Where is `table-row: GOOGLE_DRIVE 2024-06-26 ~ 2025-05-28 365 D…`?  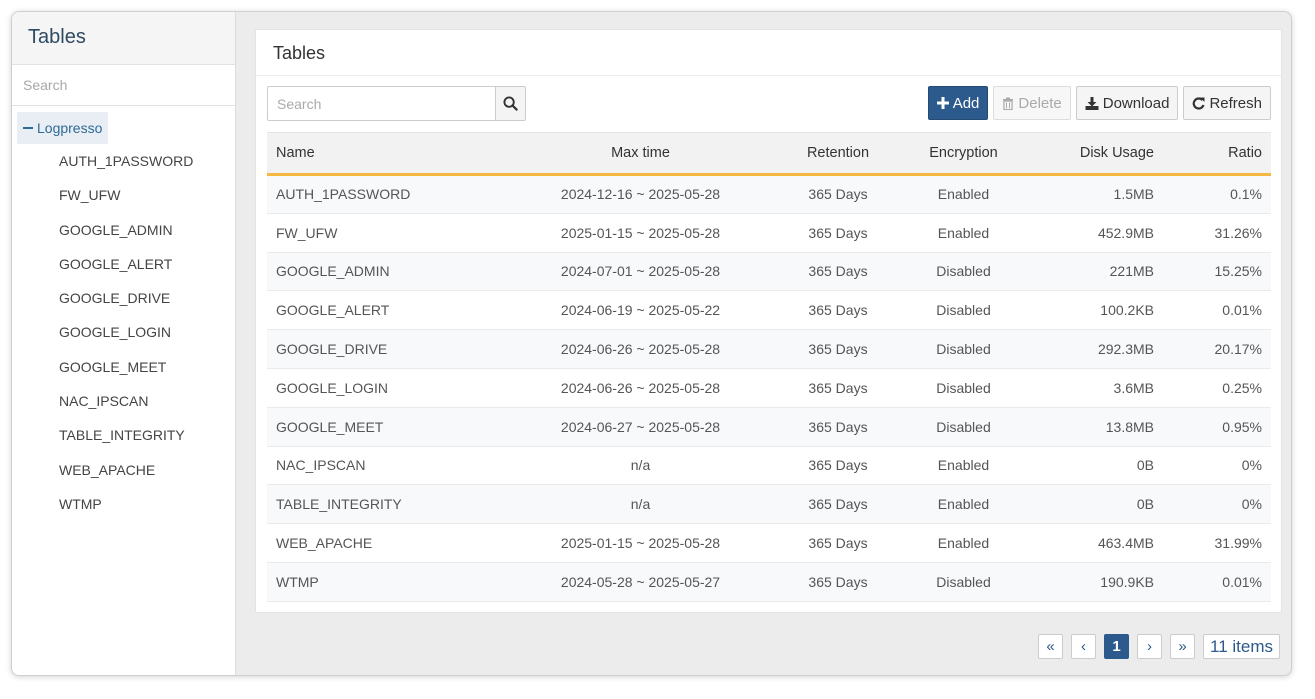
table-row: GOOGLE_DRIVE 2024-06-26 ~ 2025-05-28 365 D… is located at coordinates (769, 349).